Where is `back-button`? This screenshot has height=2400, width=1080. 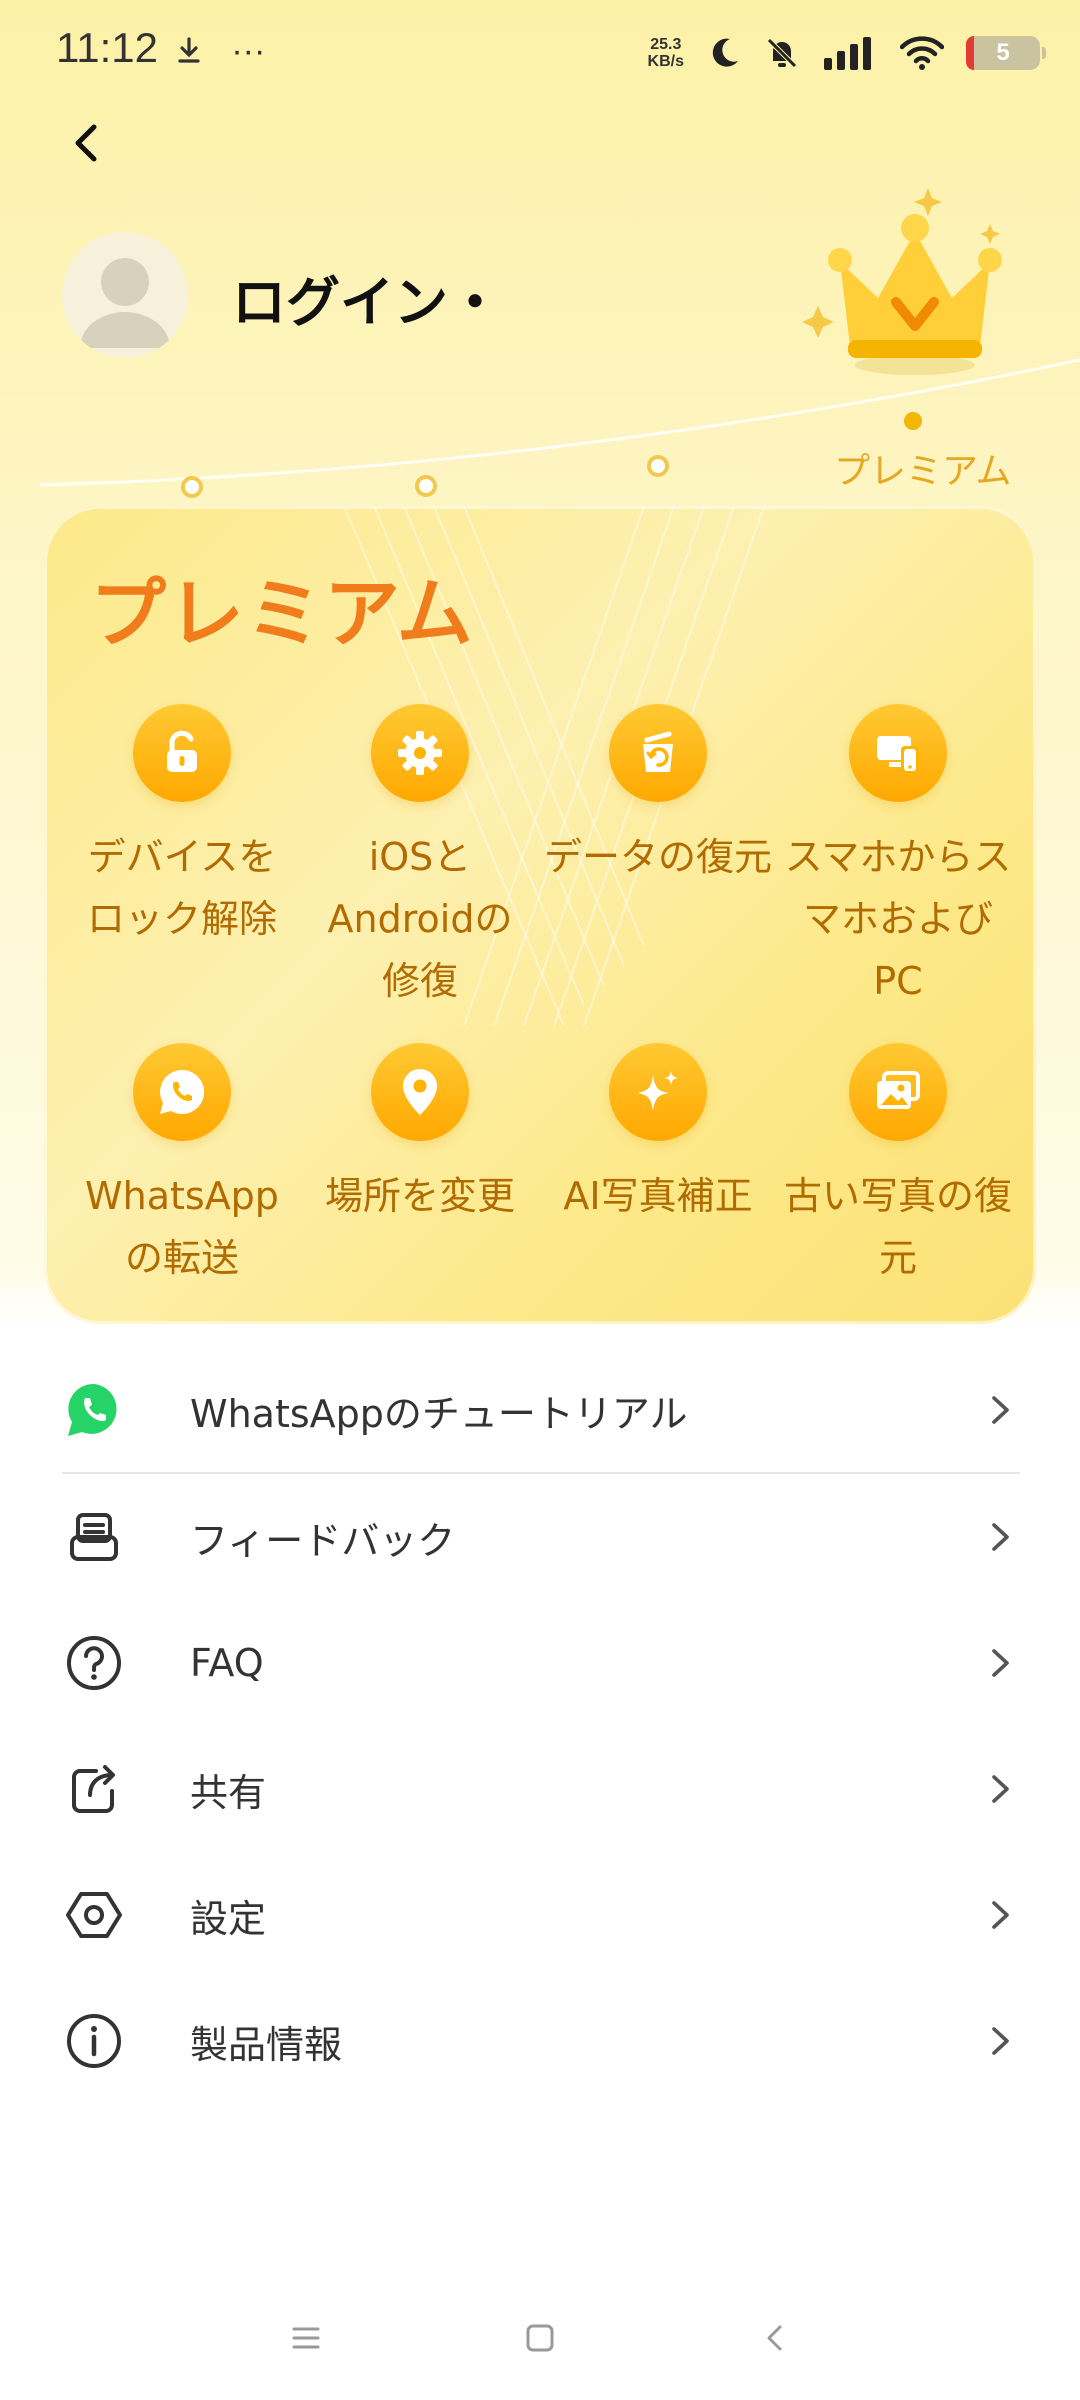
back-button is located at coordinates (88, 143).